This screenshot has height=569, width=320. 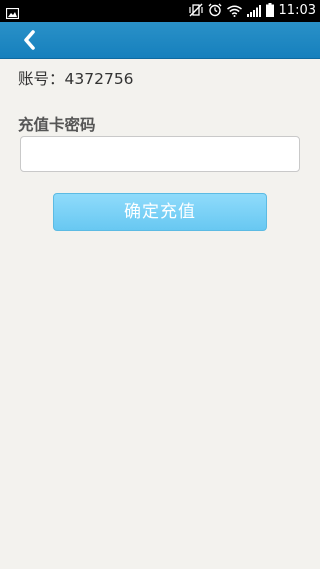 I want to click on card-password-label: 充值卡密码, so click(x=57, y=125).